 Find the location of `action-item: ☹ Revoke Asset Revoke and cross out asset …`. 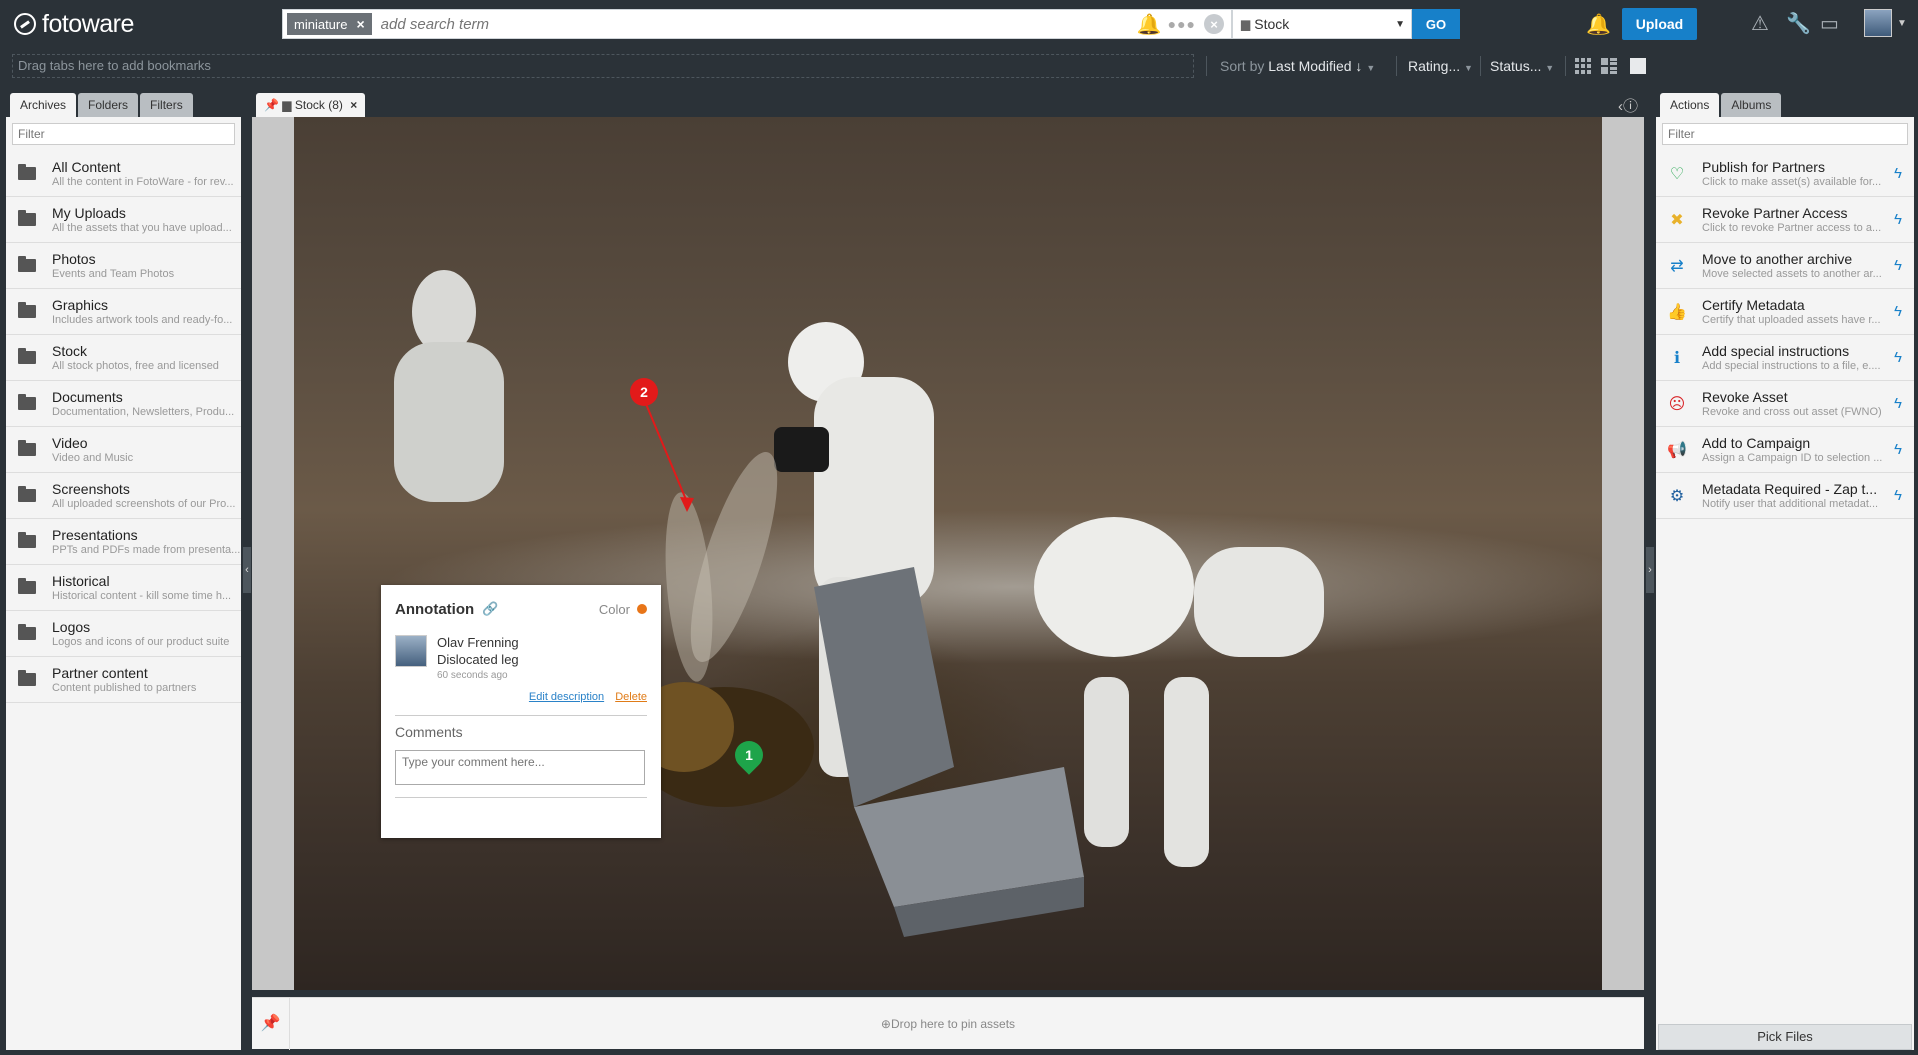

action-item: ☹ Revoke Asset Revoke and cross out asset … is located at coordinates (1785, 404).